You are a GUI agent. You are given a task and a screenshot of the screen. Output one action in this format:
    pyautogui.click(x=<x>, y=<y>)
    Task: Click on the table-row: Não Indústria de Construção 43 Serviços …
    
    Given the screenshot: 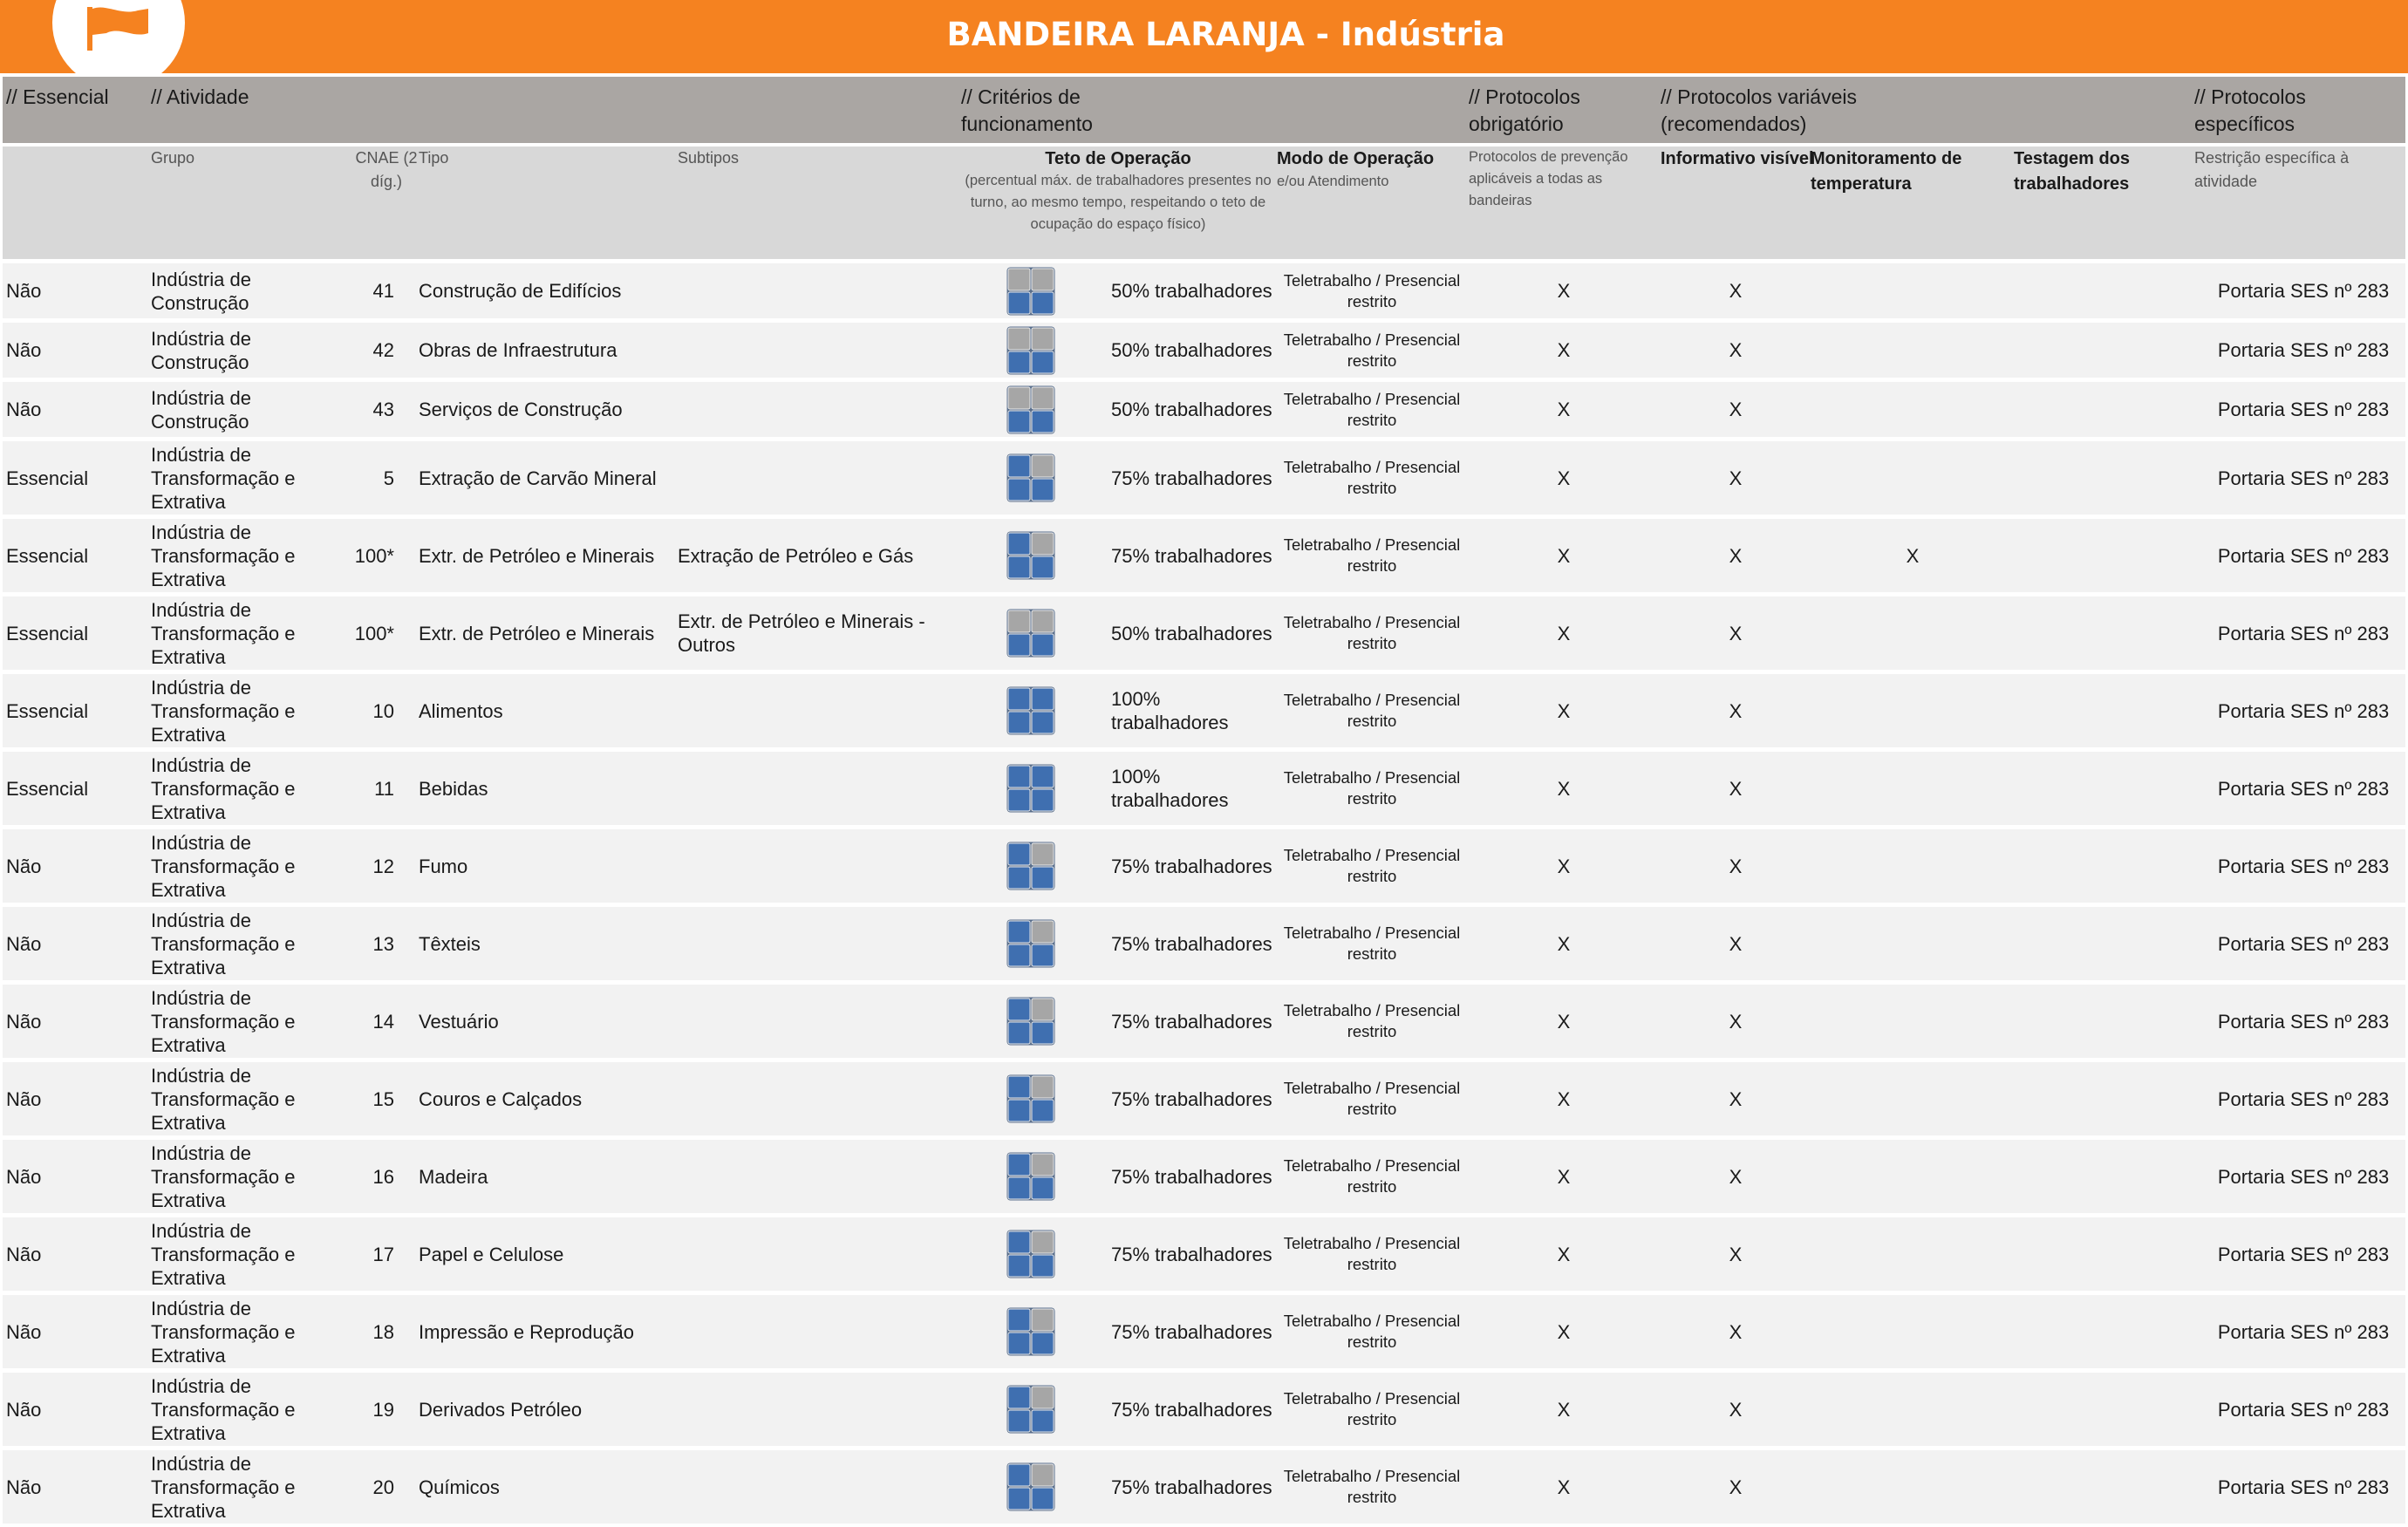 What is the action you would take?
    pyautogui.click(x=1204, y=409)
    